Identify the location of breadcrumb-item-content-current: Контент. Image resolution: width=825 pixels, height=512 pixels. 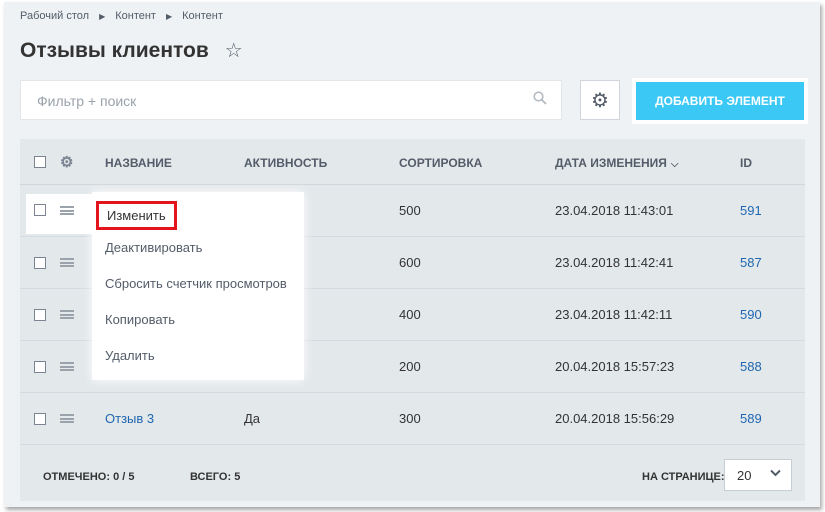
(202, 16).